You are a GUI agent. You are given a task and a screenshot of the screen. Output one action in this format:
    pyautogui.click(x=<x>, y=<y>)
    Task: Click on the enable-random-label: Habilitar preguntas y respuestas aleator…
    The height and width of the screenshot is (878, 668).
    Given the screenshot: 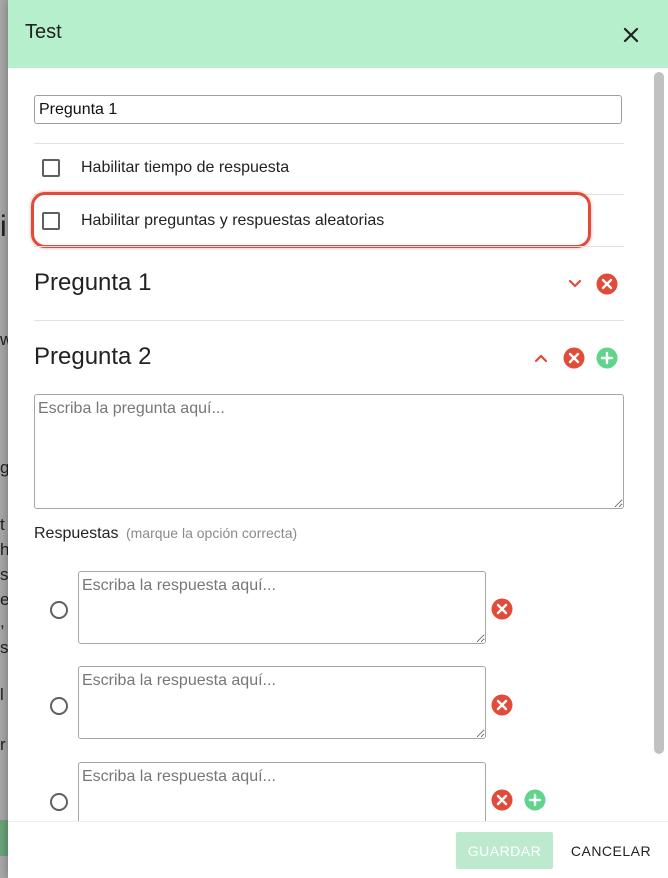 What is the action you would take?
    pyautogui.click(x=233, y=220)
    